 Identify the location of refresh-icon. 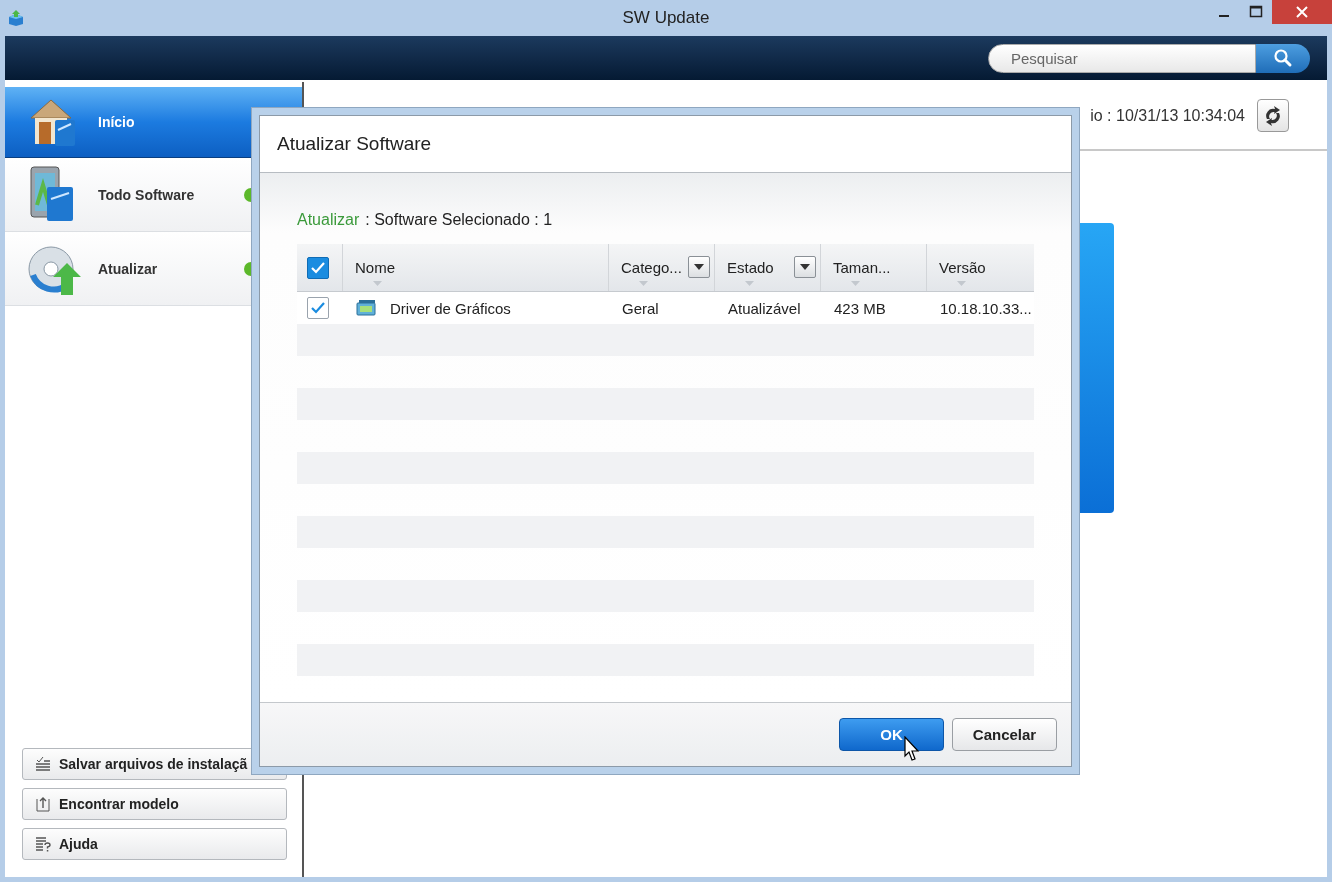
(1273, 115).